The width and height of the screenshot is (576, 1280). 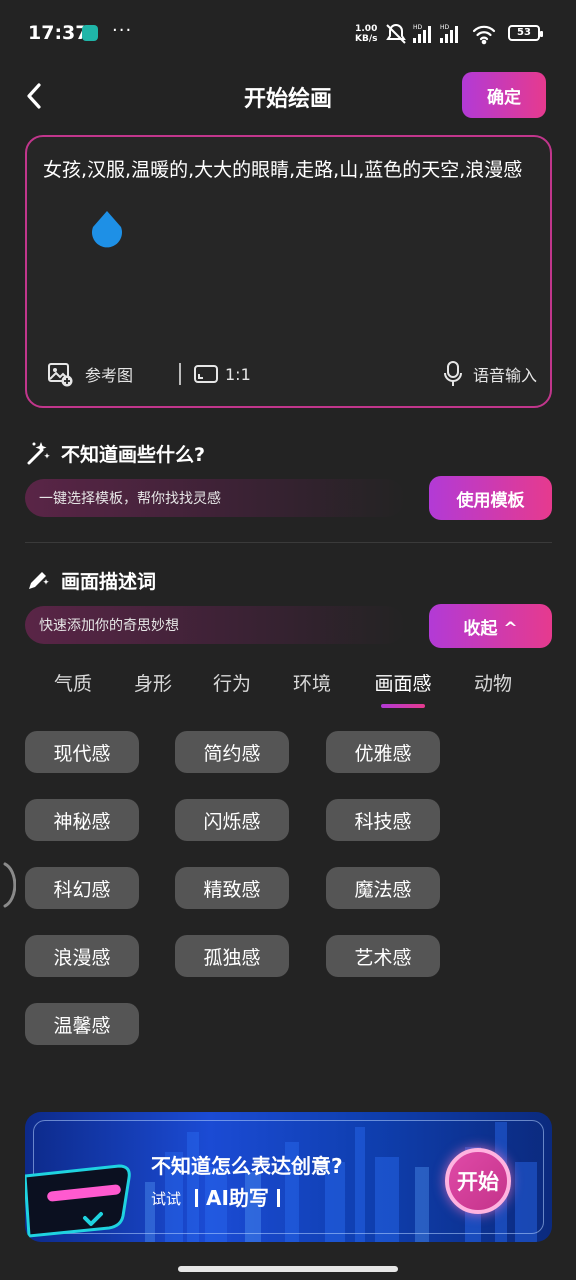 I want to click on app-notification-icon, so click(x=90, y=33).